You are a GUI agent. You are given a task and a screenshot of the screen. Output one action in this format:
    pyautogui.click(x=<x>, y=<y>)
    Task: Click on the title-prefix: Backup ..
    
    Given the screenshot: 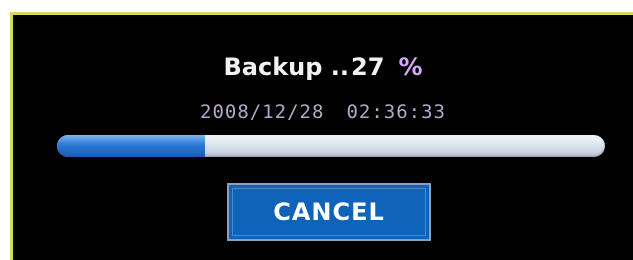 What is the action you would take?
    pyautogui.click(x=286, y=67)
    